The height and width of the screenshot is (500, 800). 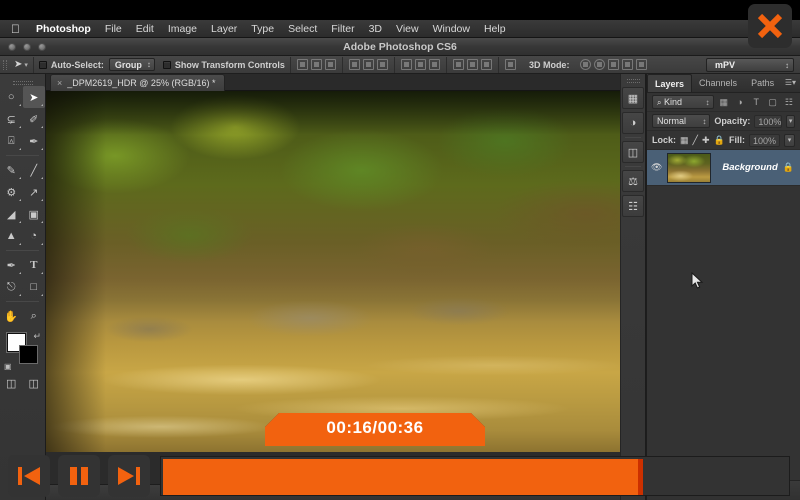 I want to click on fill-stepper: ▾, so click(x=789, y=140).